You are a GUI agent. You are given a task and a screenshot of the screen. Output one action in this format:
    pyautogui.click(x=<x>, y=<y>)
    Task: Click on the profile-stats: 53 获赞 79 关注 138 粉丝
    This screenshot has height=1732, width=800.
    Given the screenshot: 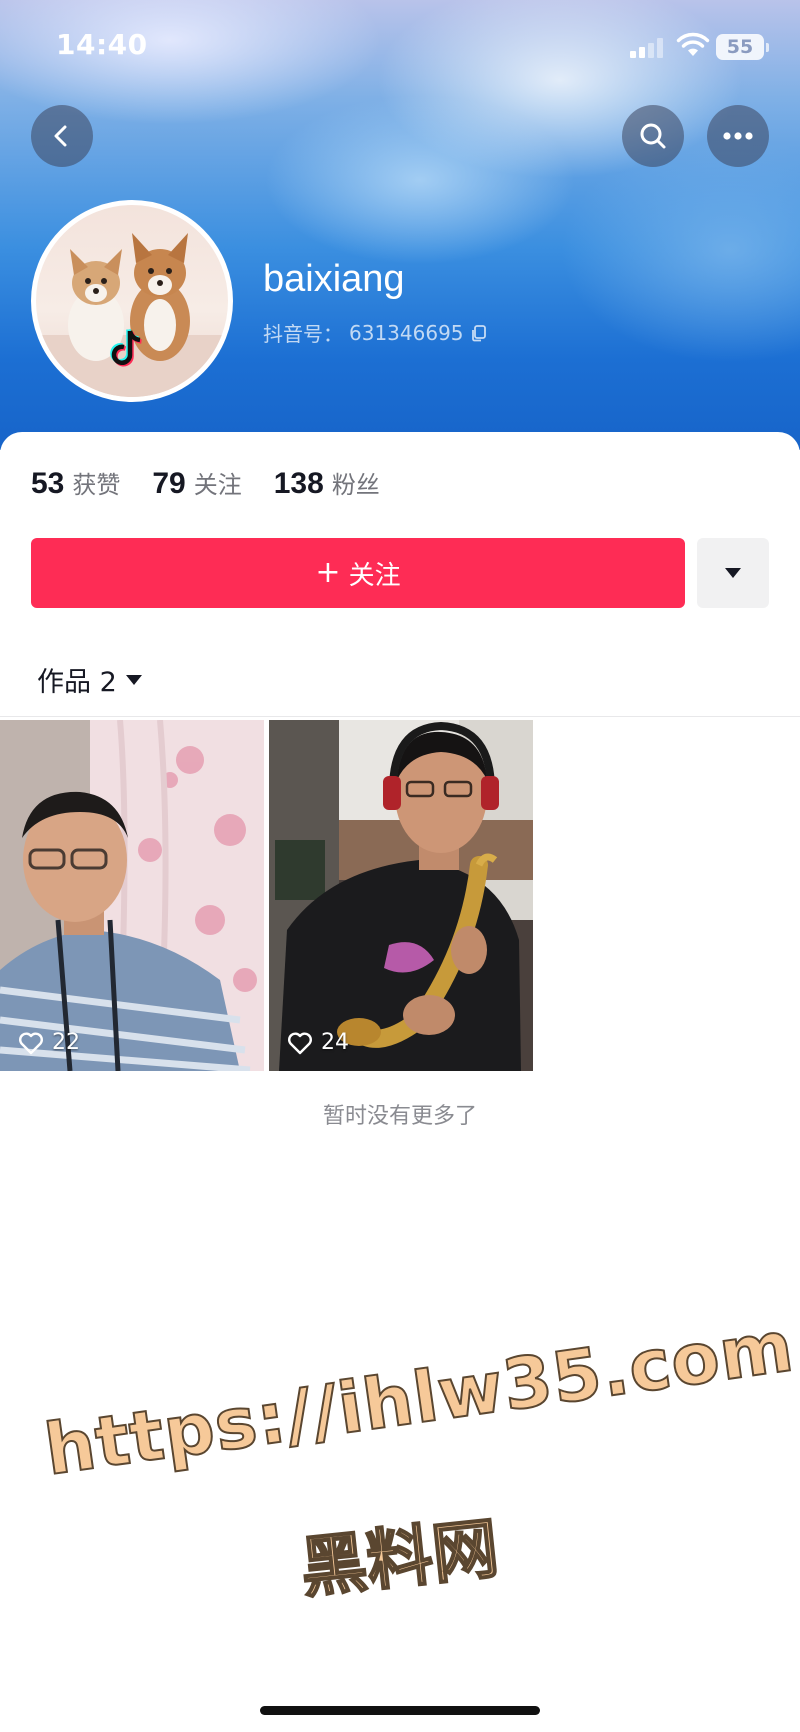 What is the action you would take?
    pyautogui.click(x=221, y=483)
    